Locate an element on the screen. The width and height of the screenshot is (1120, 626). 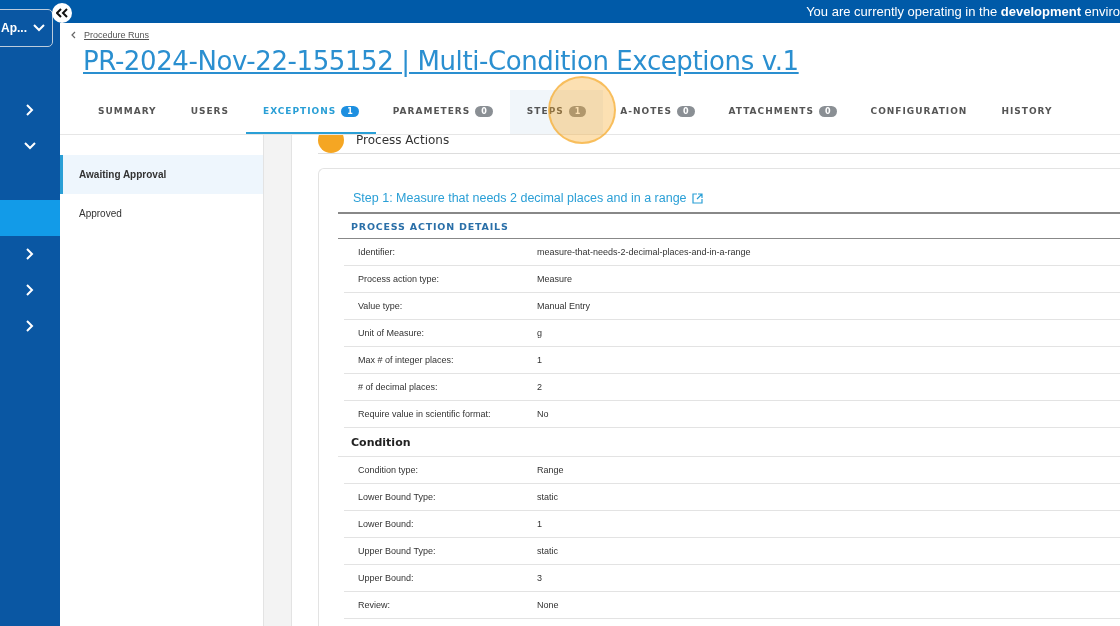
tab: CONFIGURATION is located at coordinates (919, 112).